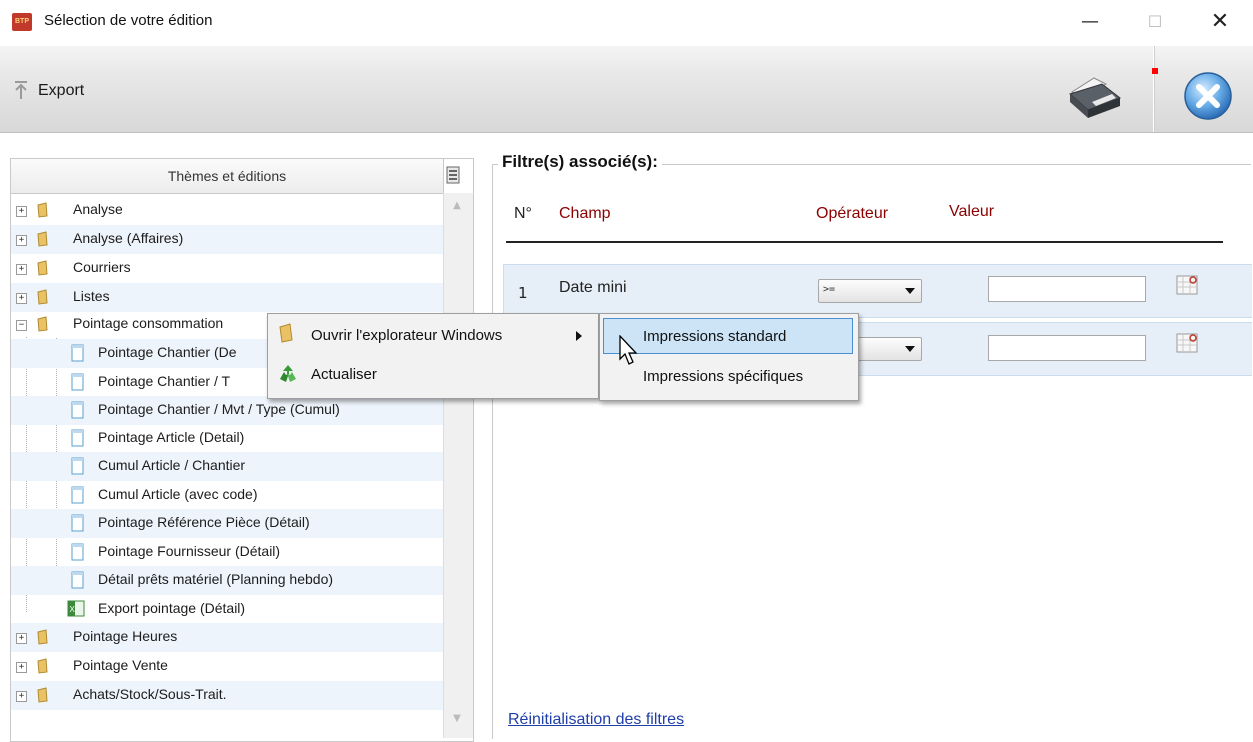  What do you see at coordinates (1155, 22) in the screenshot?
I see `maximize-button: ☐` at bounding box center [1155, 22].